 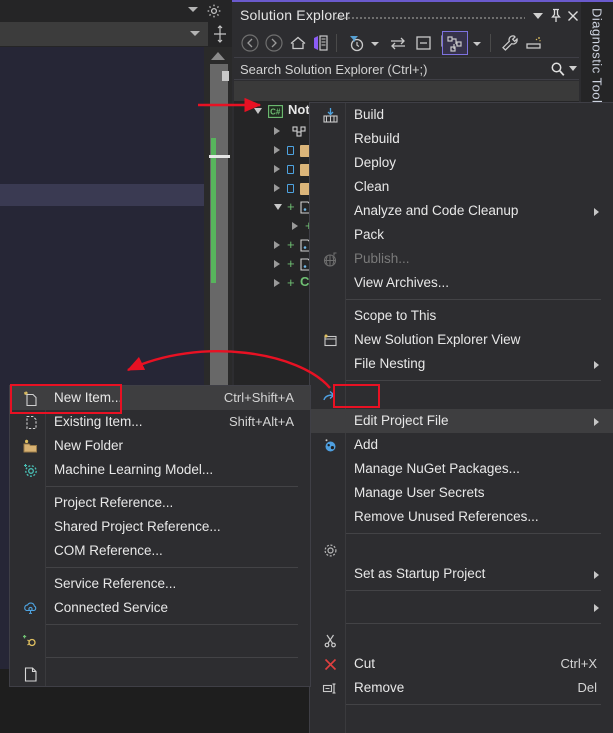 What do you see at coordinates (398, 43) in the screenshot?
I see `refresh-icon` at bounding box center [398, 43].